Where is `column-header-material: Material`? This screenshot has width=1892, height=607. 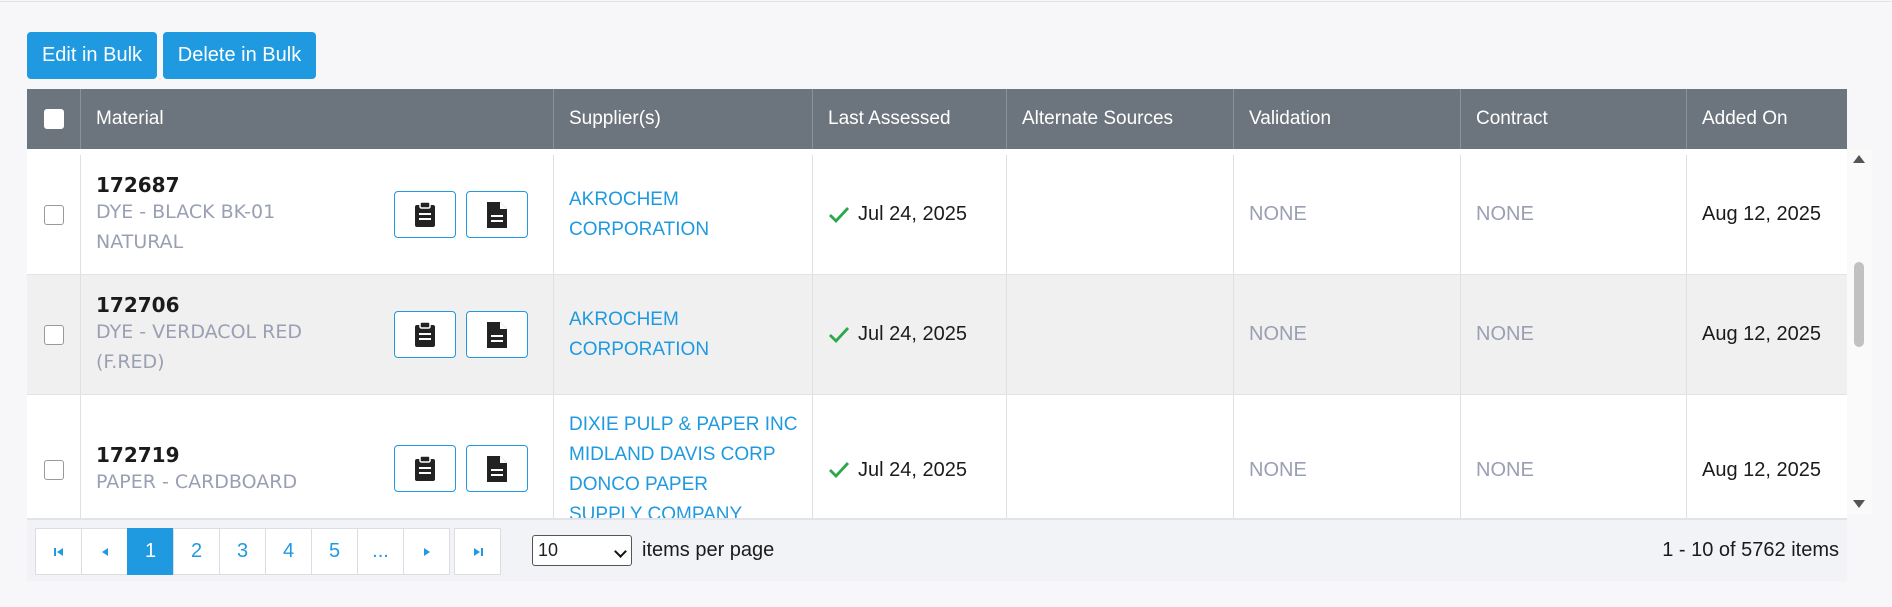 column-header-material: Material is located at coordinates (316, 119).